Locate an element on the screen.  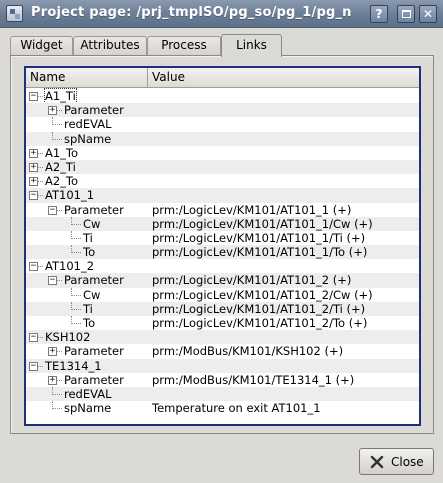
tree-item-value: prm:/LogicLev/KM101/AT101_1/To (+) is located at coordinates (260, 252).